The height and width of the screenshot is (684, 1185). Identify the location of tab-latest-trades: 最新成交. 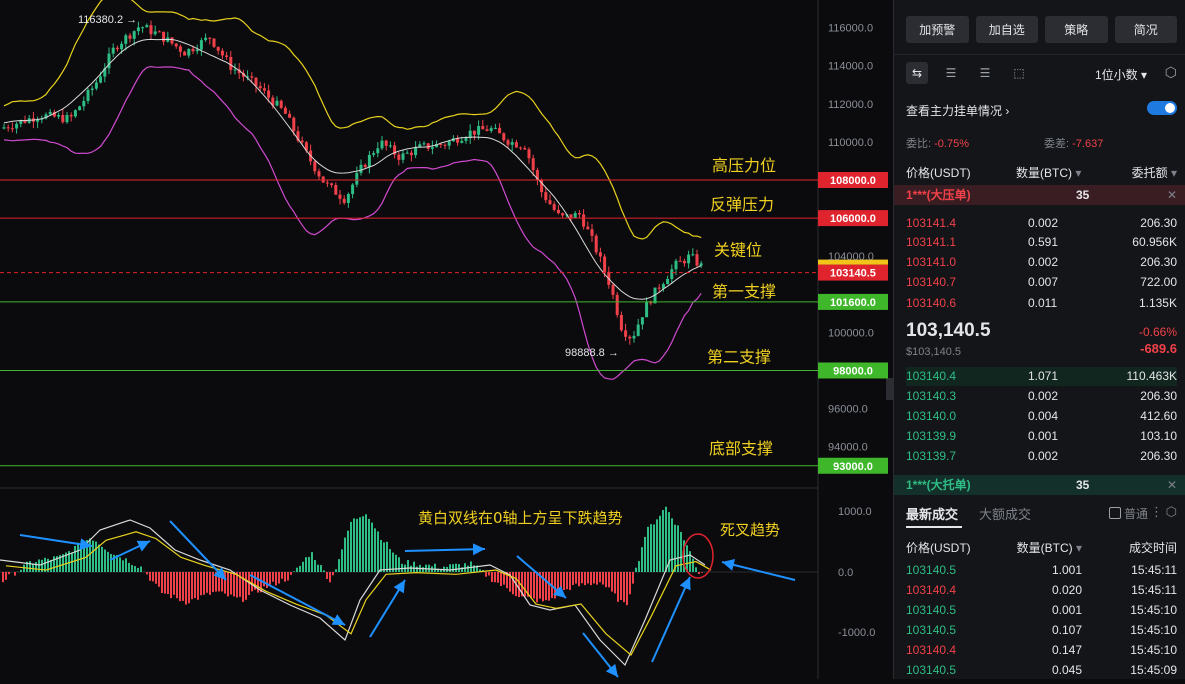
(932, 513).